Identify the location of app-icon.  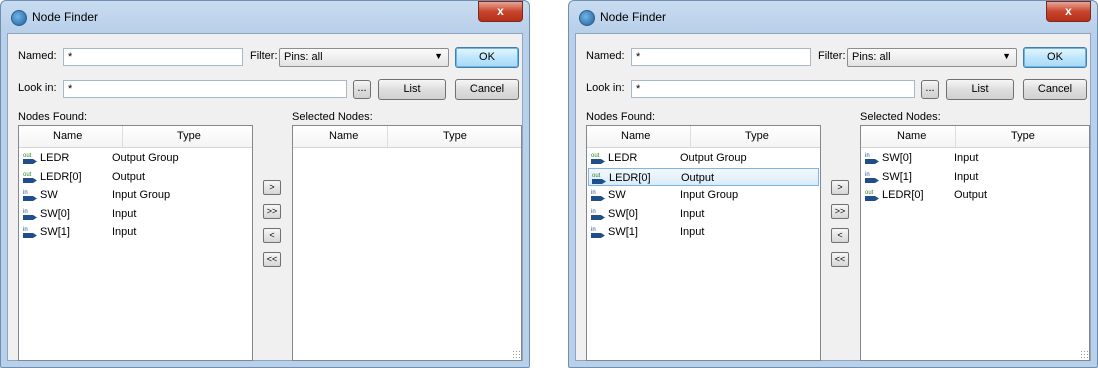
(587, 18).